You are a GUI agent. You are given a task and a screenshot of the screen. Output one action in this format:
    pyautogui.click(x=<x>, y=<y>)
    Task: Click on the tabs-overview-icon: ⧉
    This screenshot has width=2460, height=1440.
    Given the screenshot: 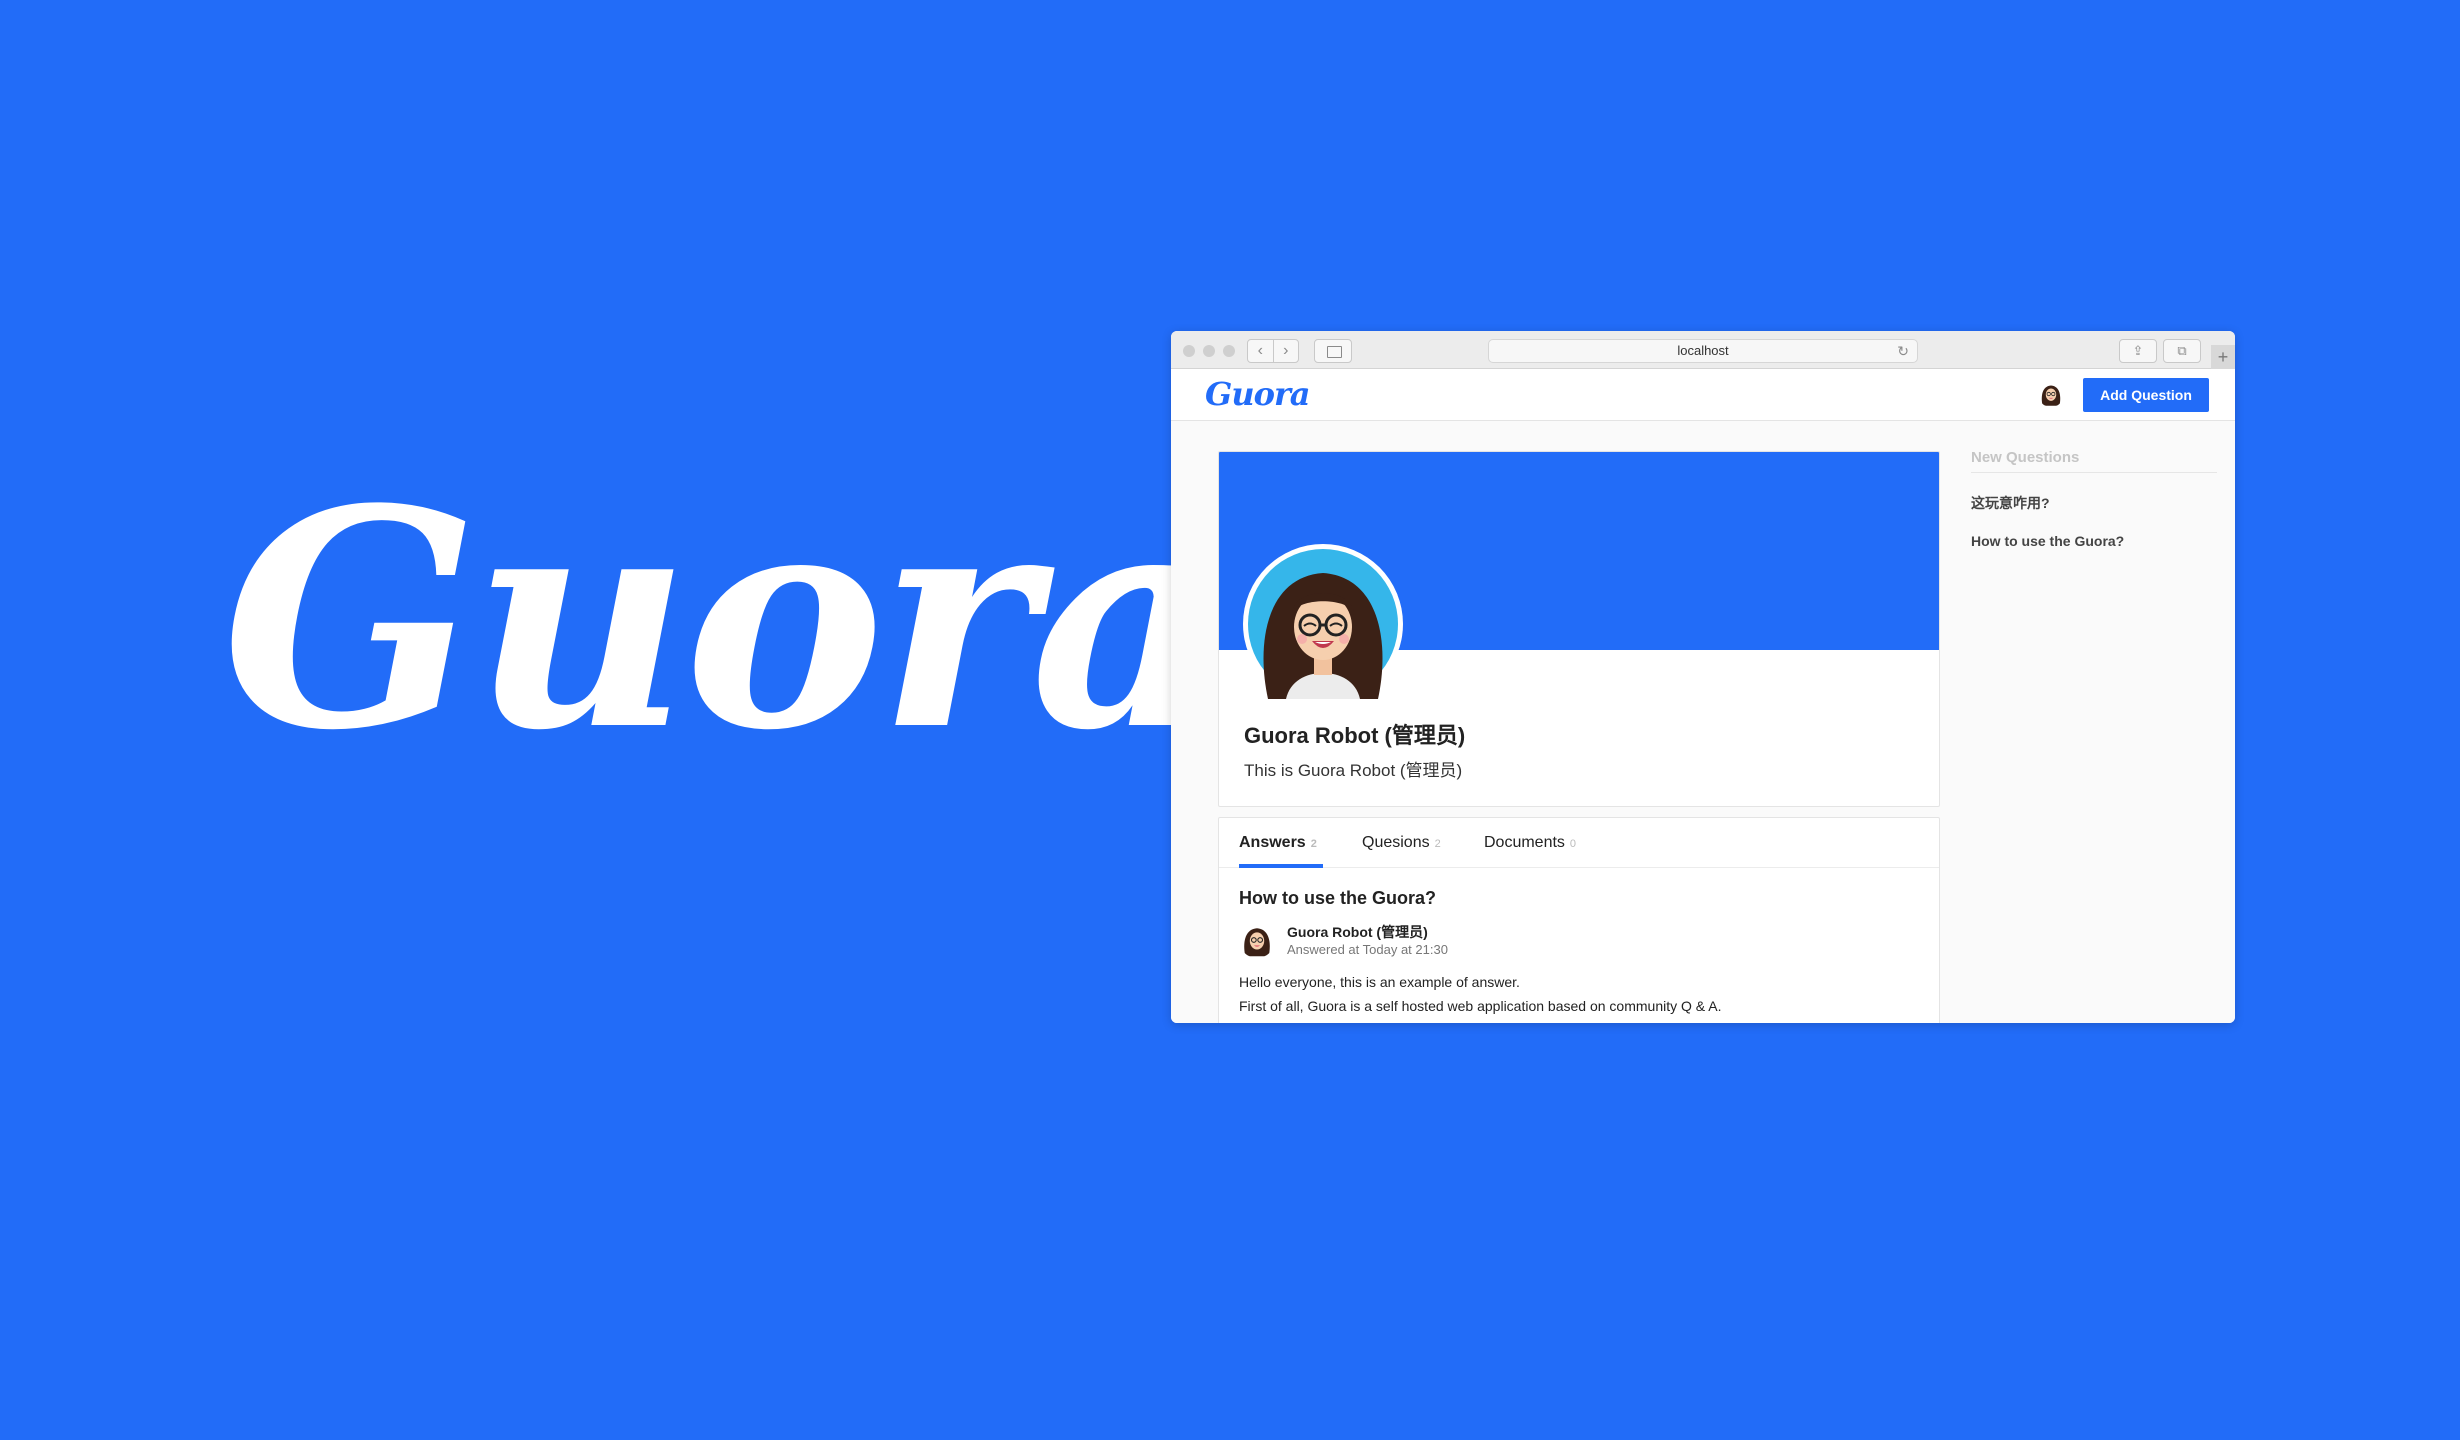 What is the action you would take?
    pyautogui.click(x=2182, y=351)
    